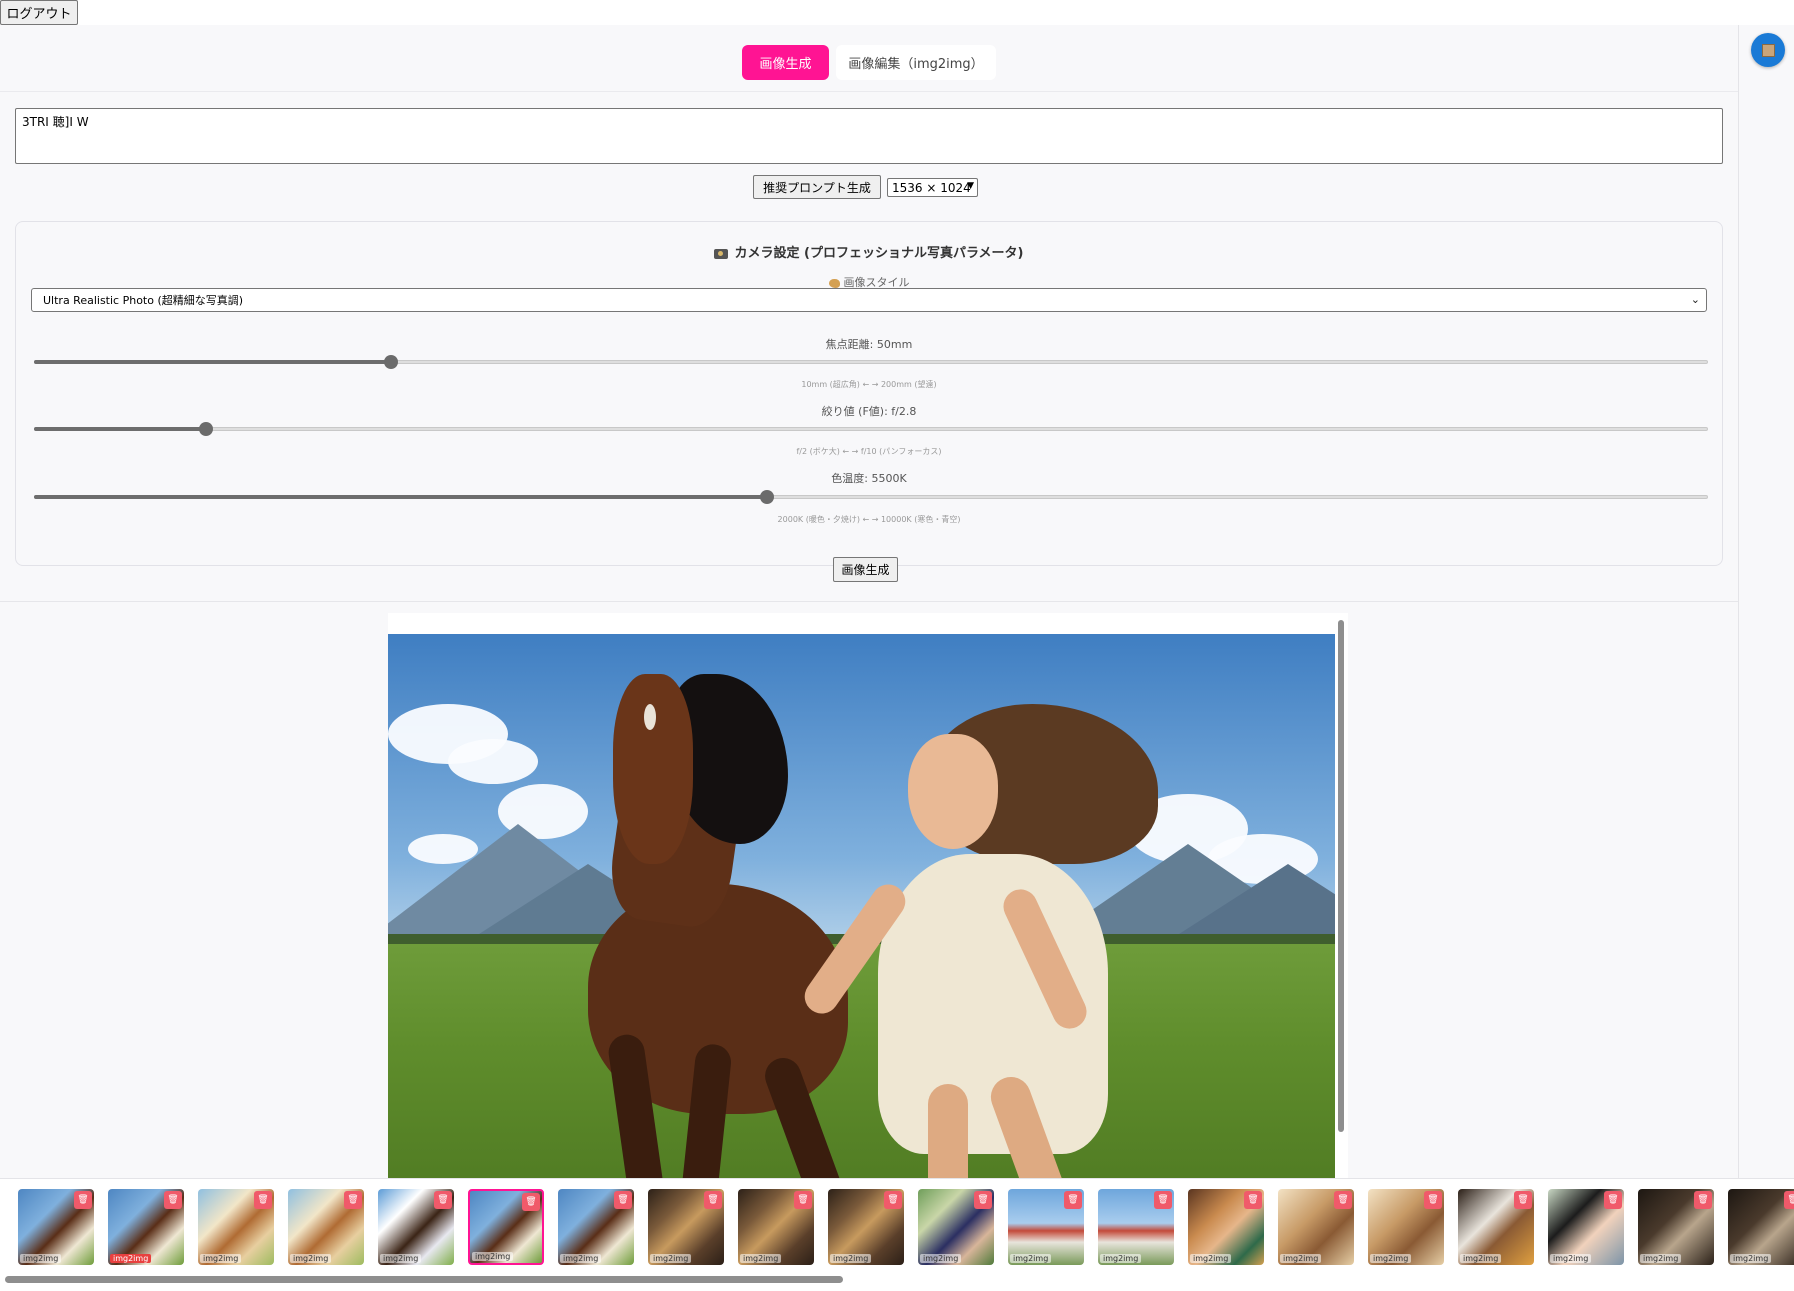 The image size is (1794, 1291). I want to click on camera-settings-title: カメラ設定 (プロフェッショナル写真パラメータ), so click(869, 251).